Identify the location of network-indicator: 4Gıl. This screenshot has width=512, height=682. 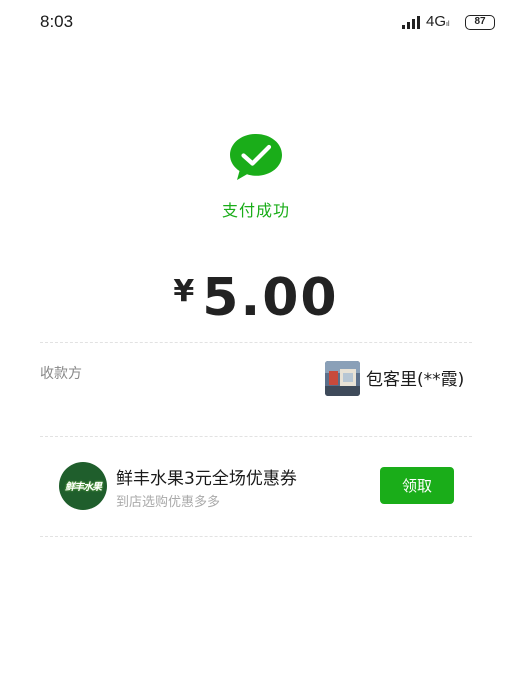
(438, 21).